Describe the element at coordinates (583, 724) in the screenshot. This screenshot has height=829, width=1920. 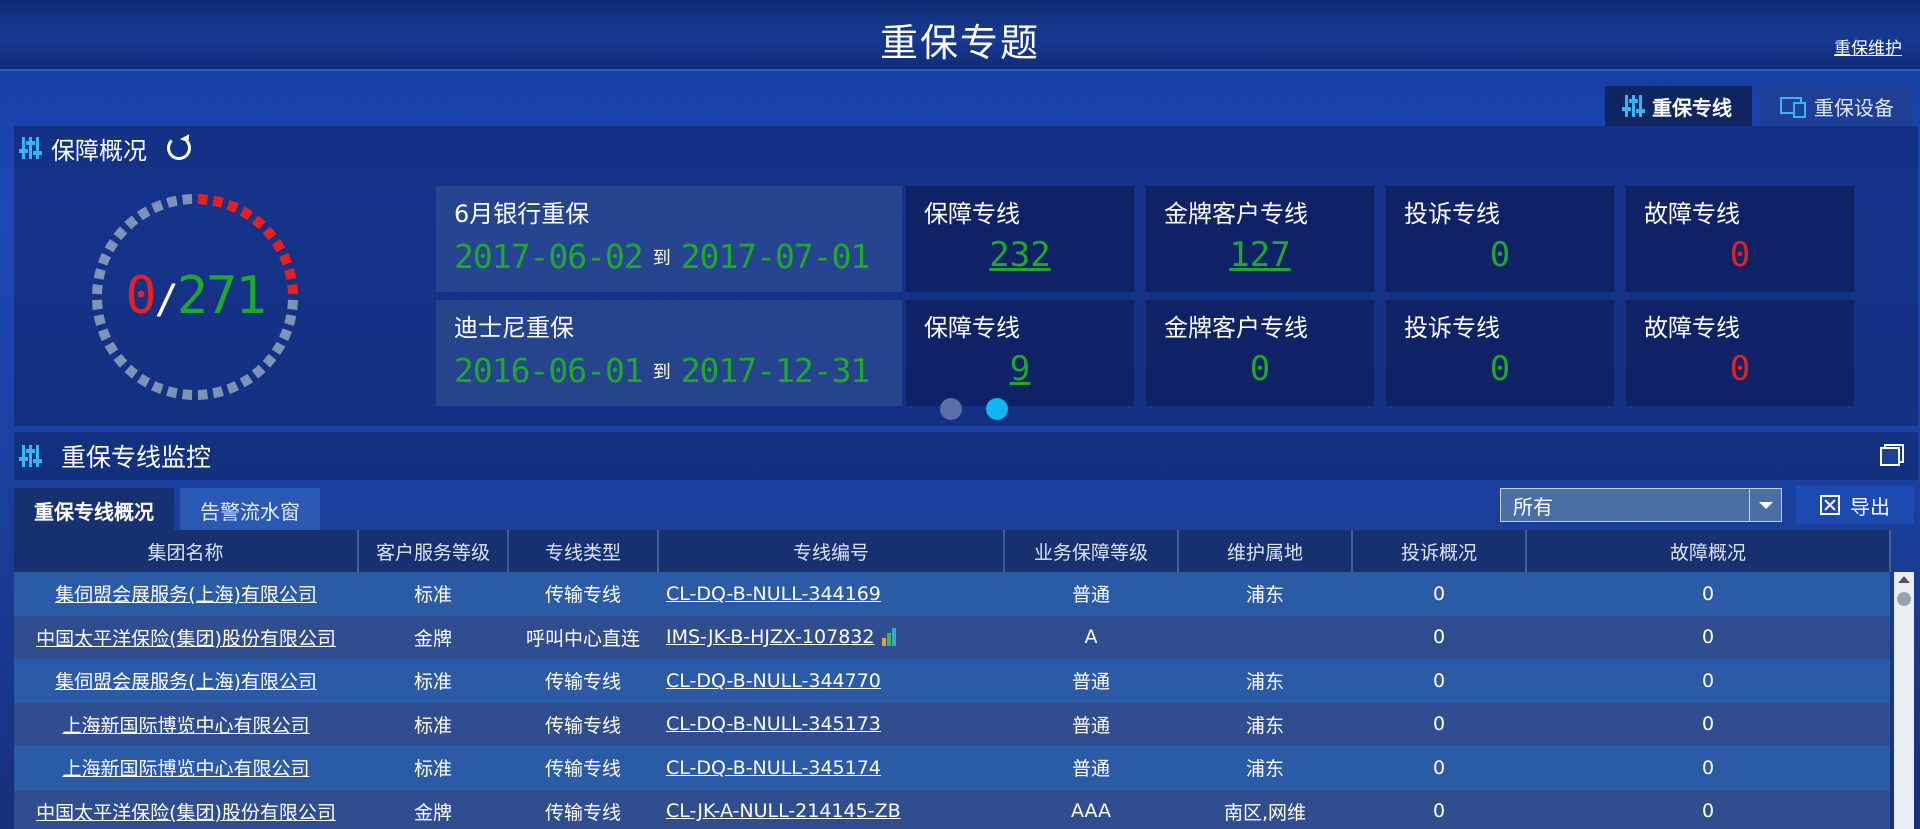
I see `line-type-cell: 传输专线` at that location.